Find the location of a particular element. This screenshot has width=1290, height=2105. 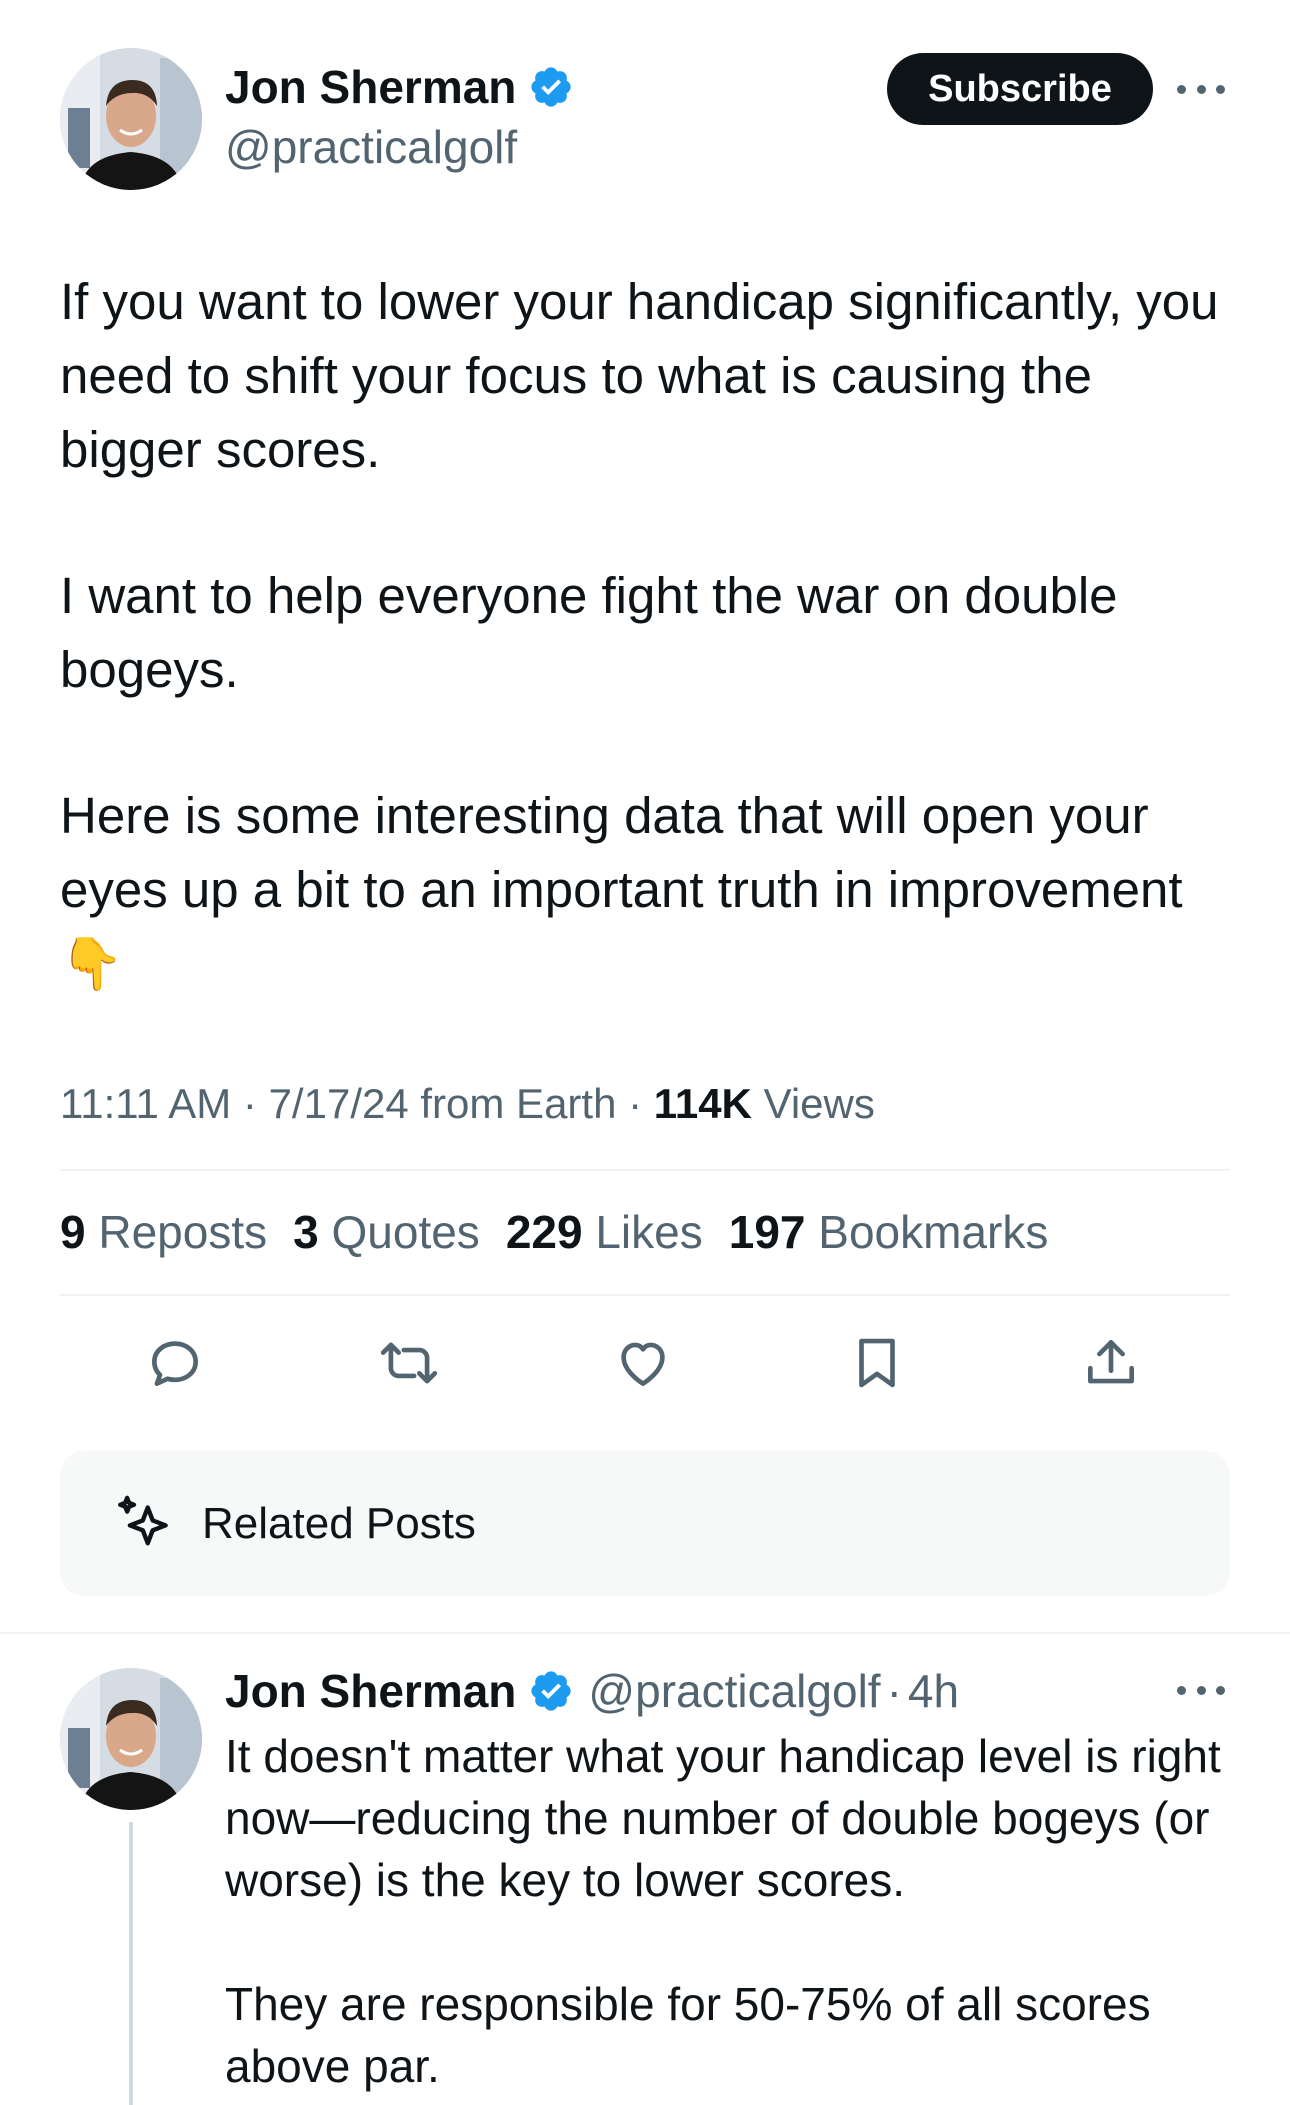

subscribe-button: Subscribe is located at coordinates (1020, 89).